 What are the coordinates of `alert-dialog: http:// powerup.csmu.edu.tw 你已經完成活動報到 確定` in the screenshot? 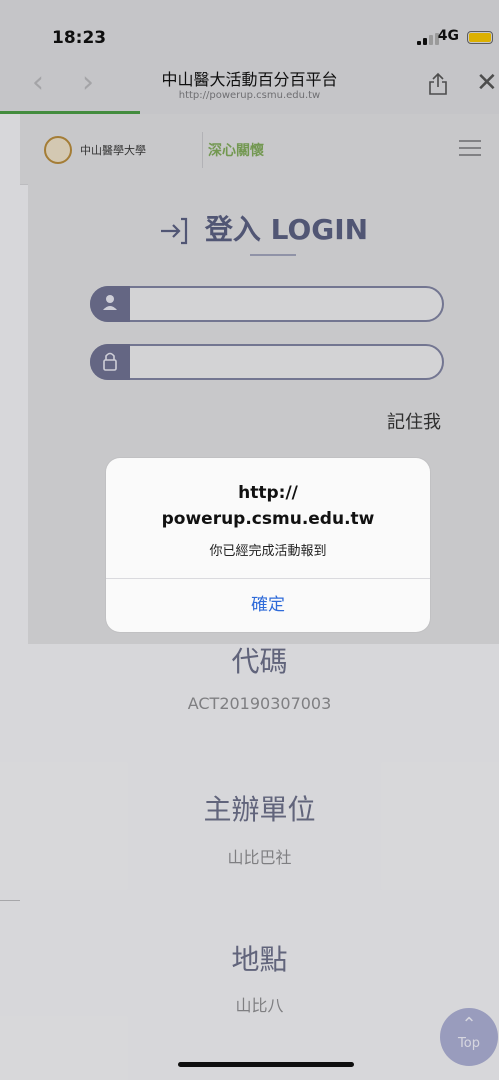 It's located at (268, 545).